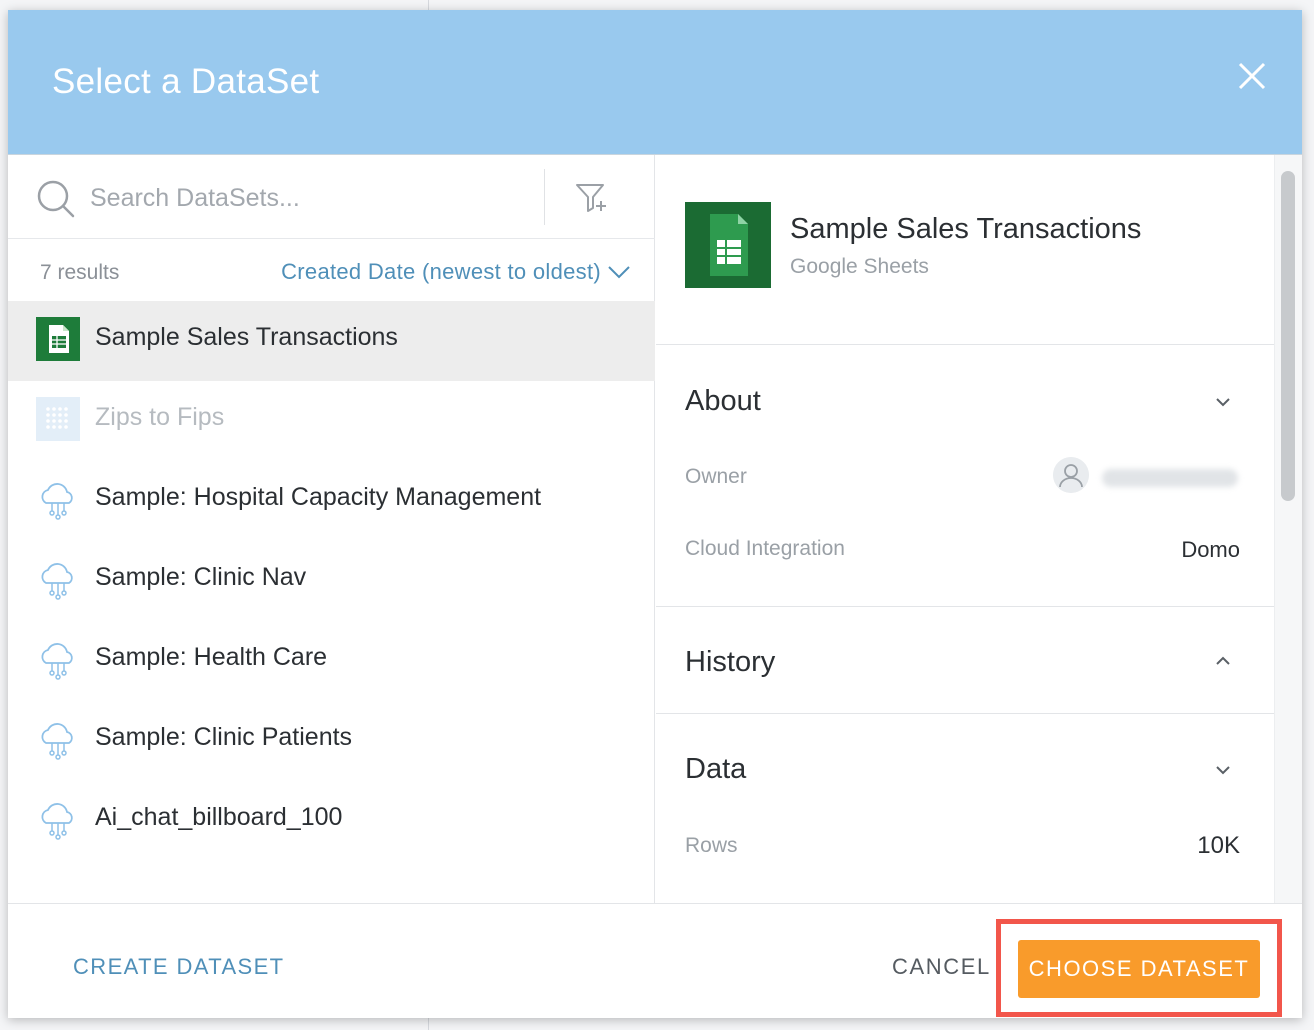  I want to click on rows-label: Rows, so click(711, 845).